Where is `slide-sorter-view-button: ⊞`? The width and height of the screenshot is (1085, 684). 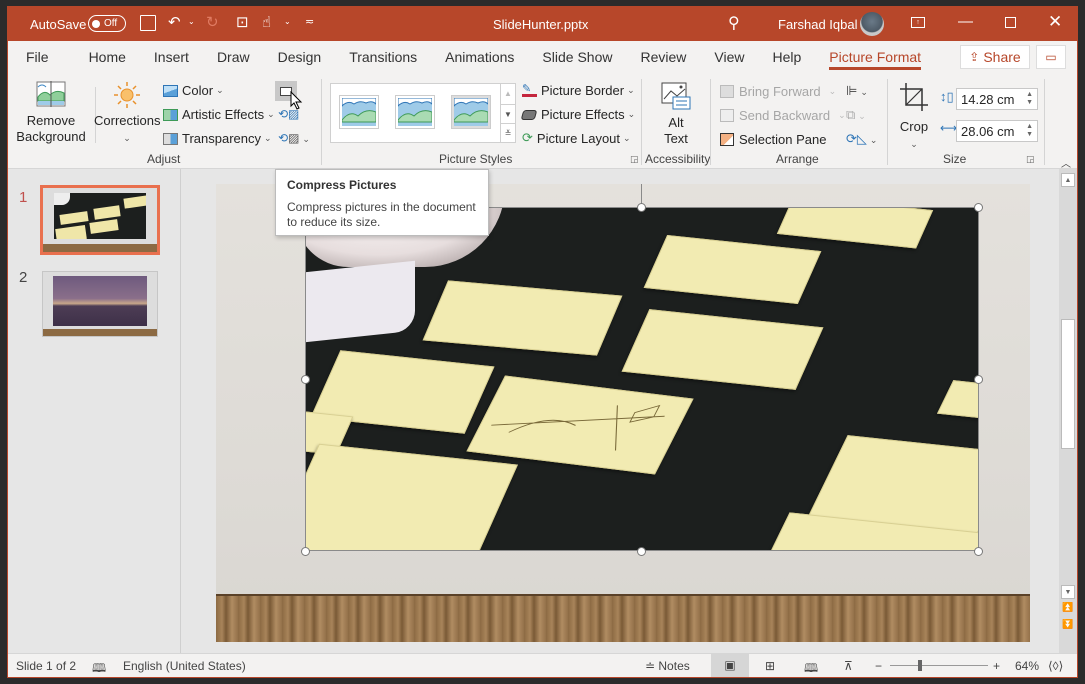
slide-sorter-view-button: ⊞ is located at coordinates (770, 666).